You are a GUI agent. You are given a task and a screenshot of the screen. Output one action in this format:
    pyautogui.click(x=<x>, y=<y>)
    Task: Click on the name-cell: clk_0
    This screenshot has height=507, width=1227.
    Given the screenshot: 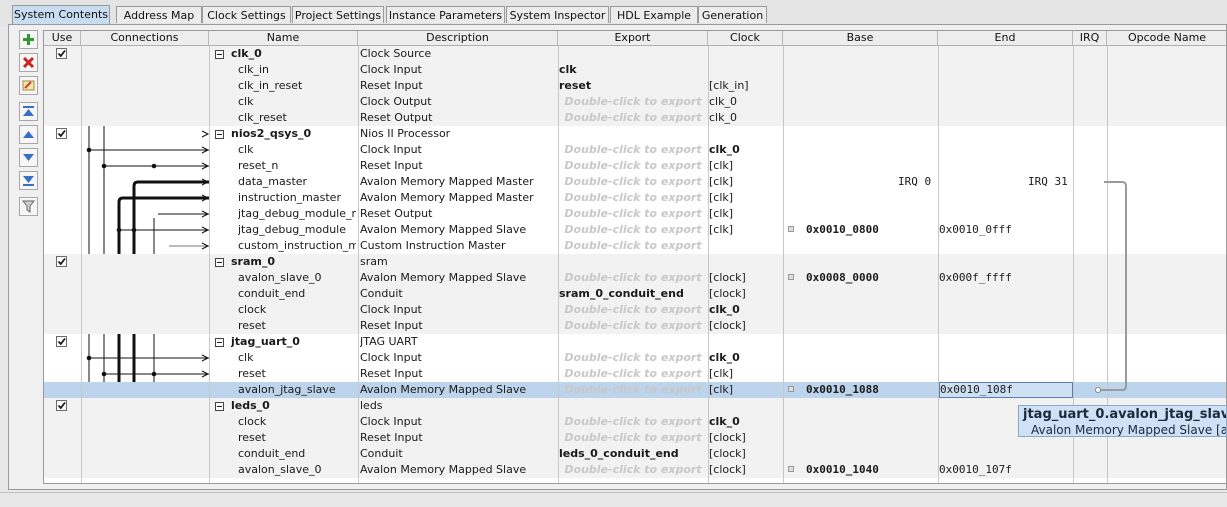 What is the action you would take?
    pyautogui.click(x=293, y=54)
    